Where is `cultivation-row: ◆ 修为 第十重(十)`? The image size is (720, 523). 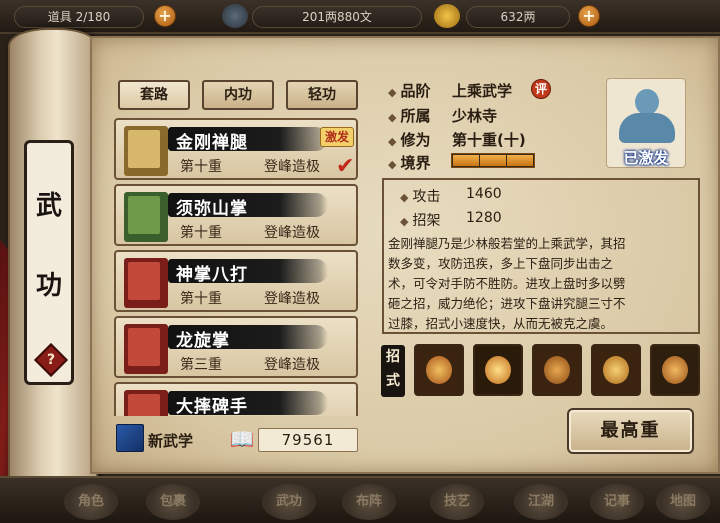
cultivation-row: ◆ 修为 第十重(十) is located at coordinates (457, 139).